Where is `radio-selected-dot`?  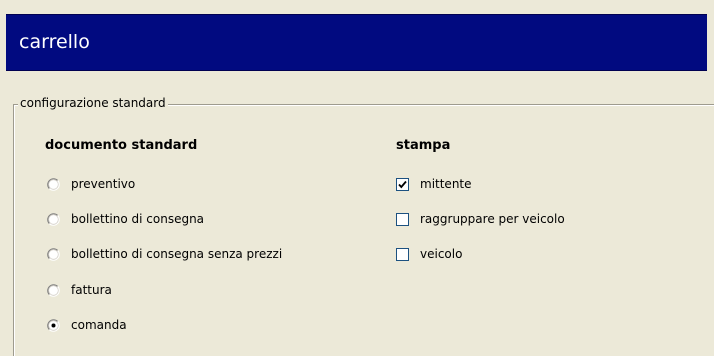 radio-selected-dot is located at coordinates (53, 325).